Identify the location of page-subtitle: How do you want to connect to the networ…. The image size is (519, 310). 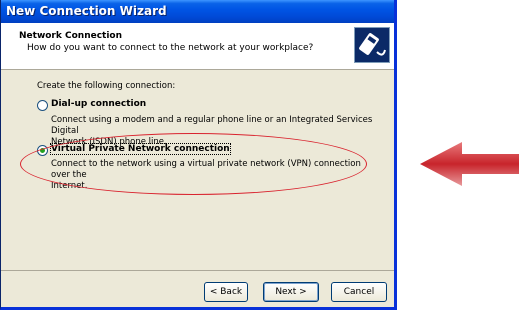
(170, 48).